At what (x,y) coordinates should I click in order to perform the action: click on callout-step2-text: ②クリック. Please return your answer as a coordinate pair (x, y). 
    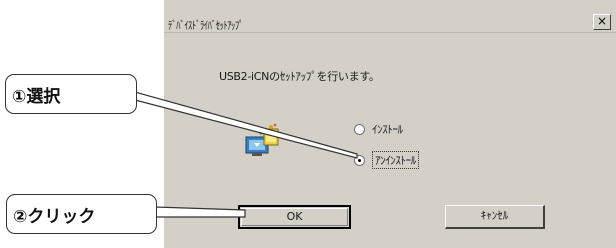
    Looking at the image, I should click on (54, 216).